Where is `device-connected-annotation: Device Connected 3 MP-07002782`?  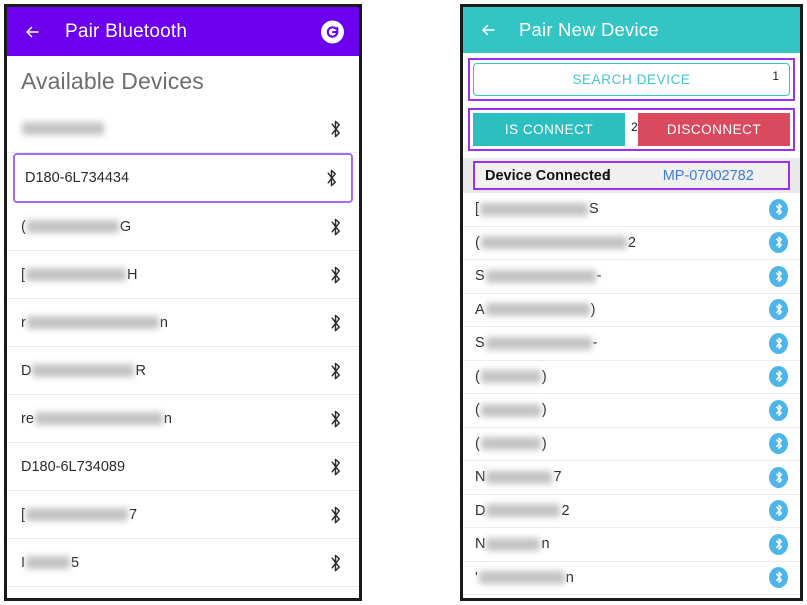
device-connected-annotation: Device Connected 3 MP-07002782 is located at coordinates (631, 175).